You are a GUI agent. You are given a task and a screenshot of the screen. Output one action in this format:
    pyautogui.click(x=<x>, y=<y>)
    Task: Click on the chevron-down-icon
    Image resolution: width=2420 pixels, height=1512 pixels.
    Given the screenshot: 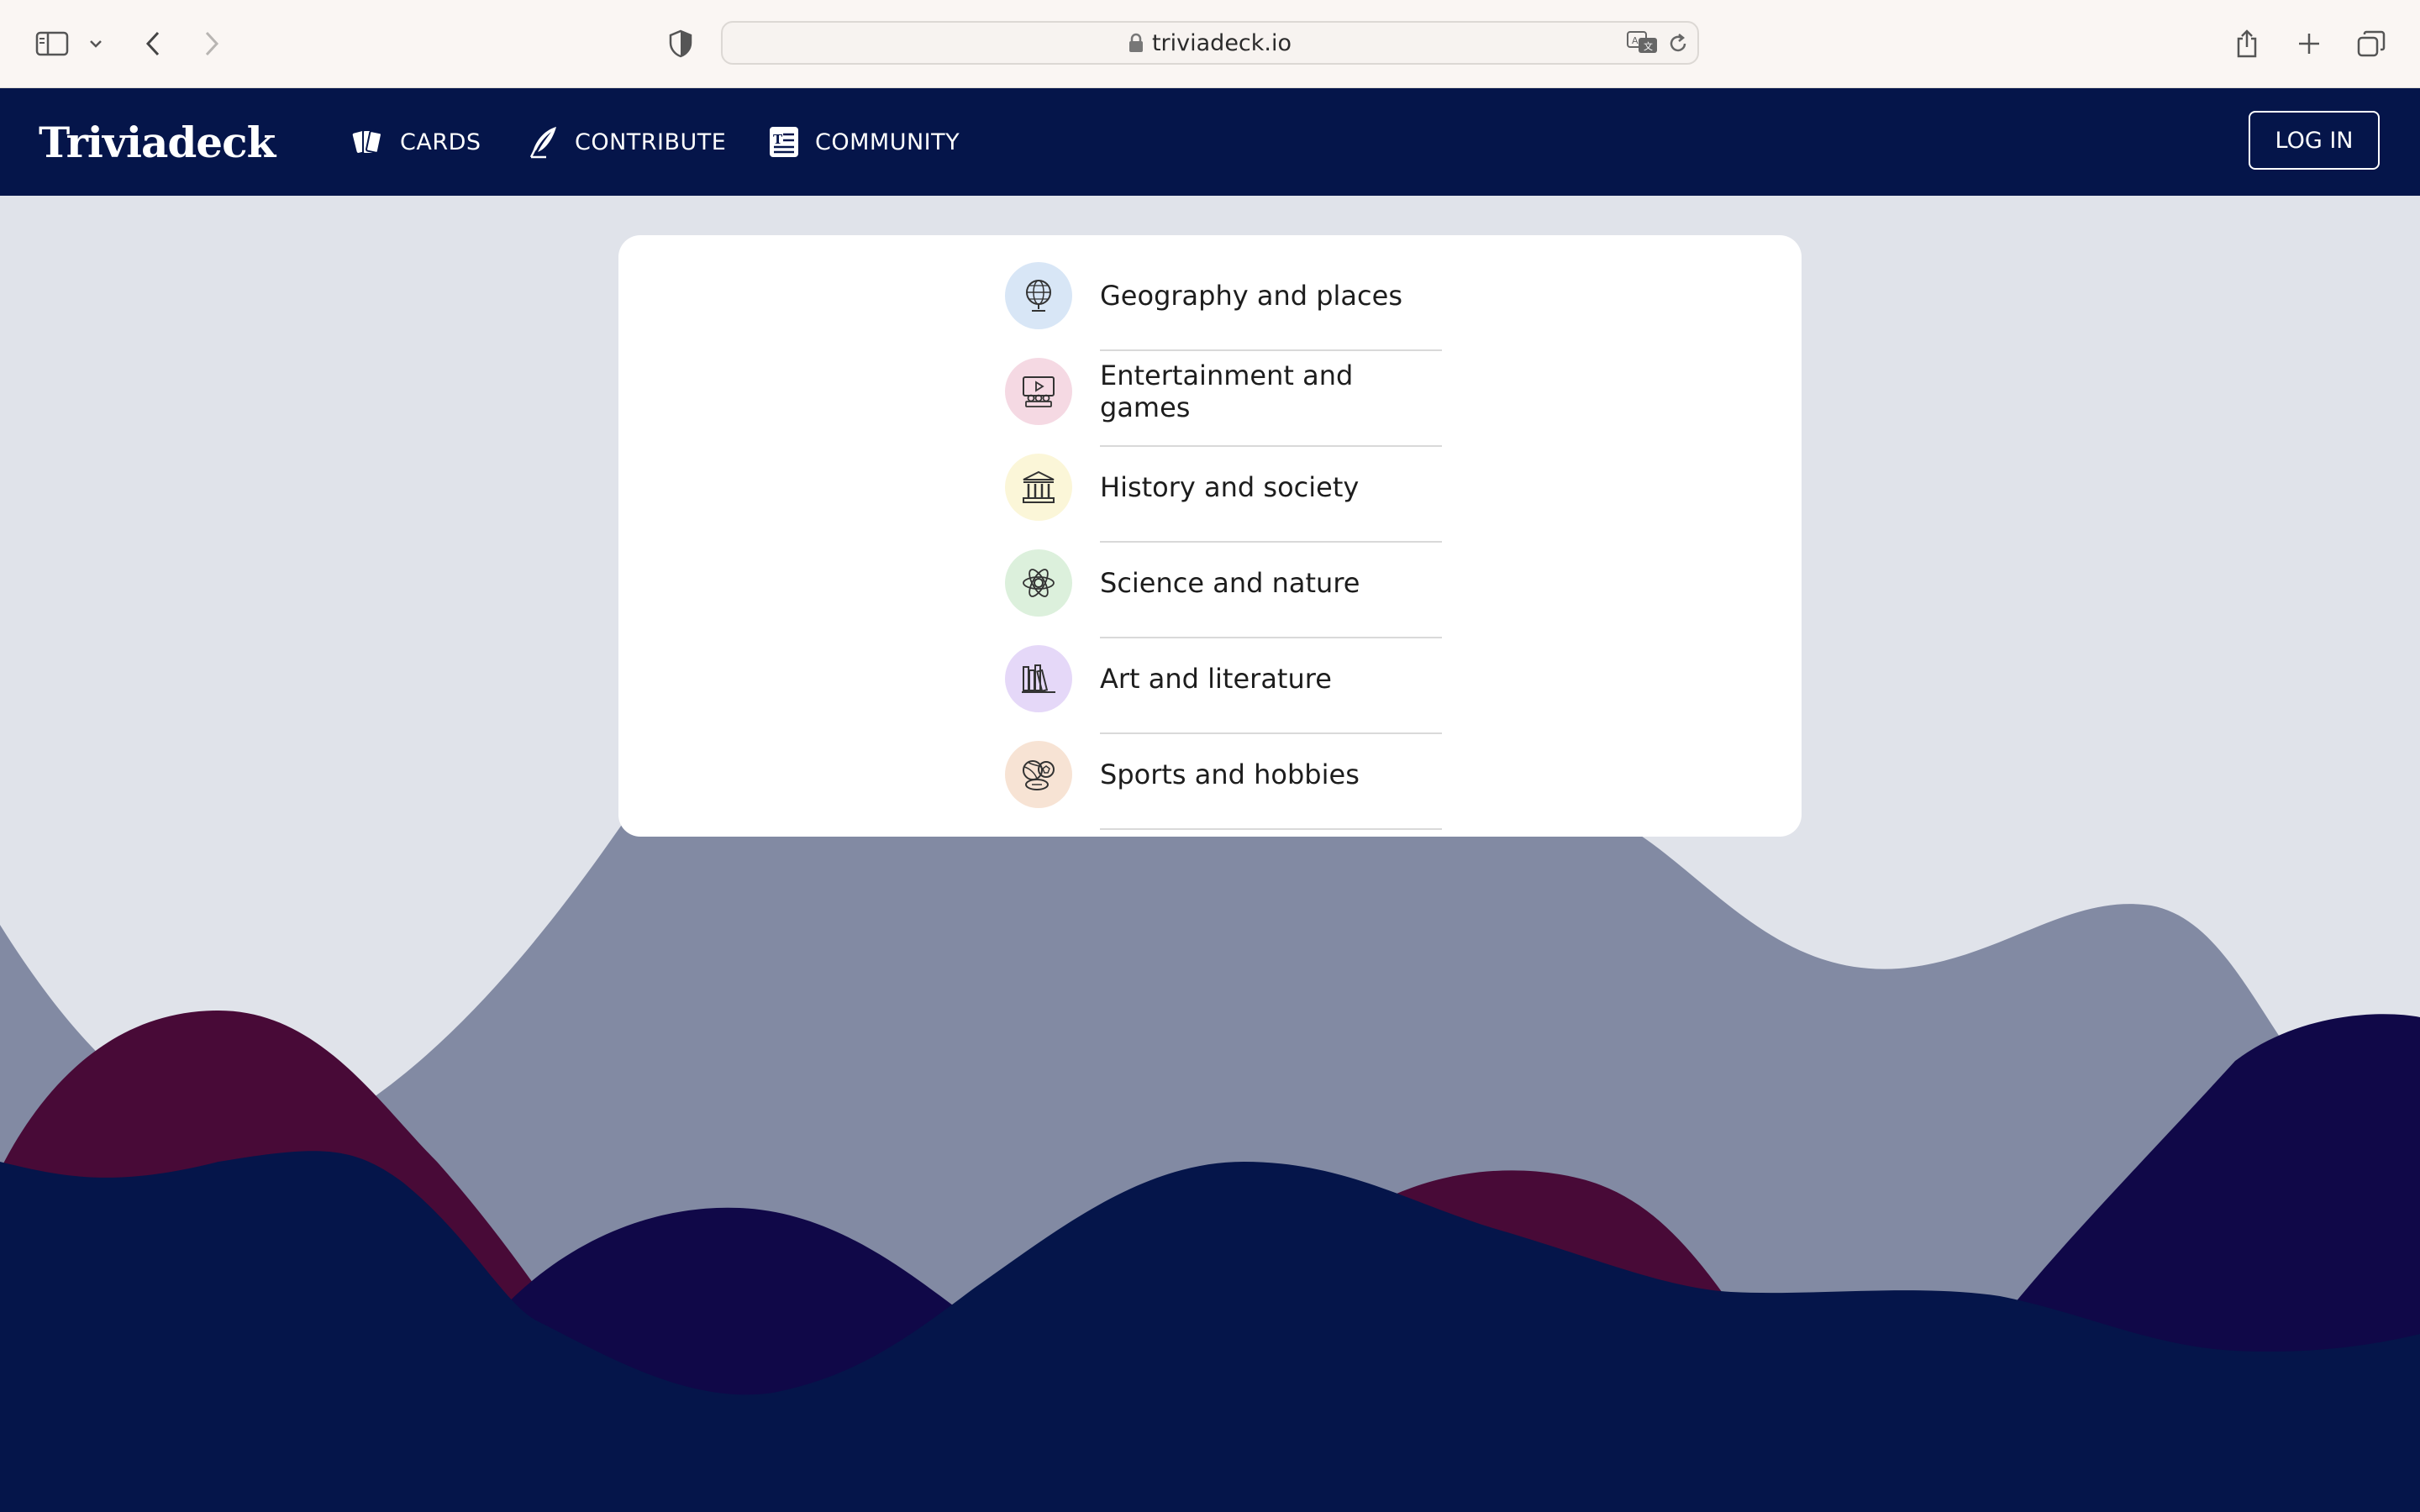 What is the action you would take?
    pyautogui.click(x=96, y=43)
    